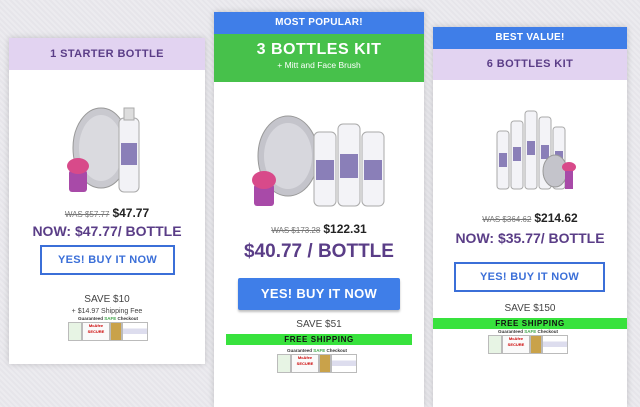  Describe the element at coordinates (131, 213) in the screenshot. I see `current-price: $47.77` at that location.